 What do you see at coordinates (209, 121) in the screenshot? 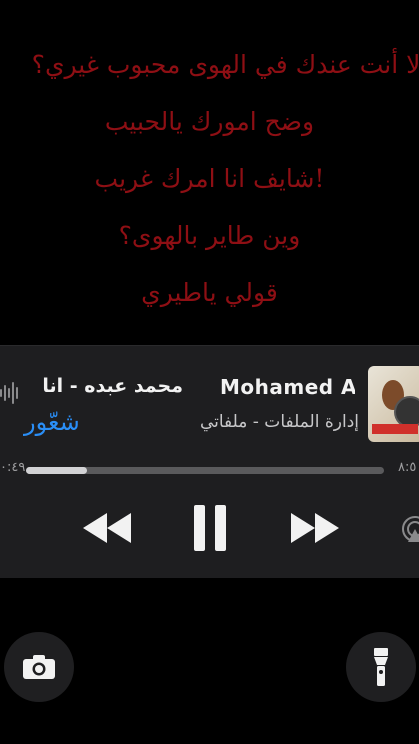
I see `lyric-line-2: وضح امورك يالحبيب` at bounding box center [209, 121].